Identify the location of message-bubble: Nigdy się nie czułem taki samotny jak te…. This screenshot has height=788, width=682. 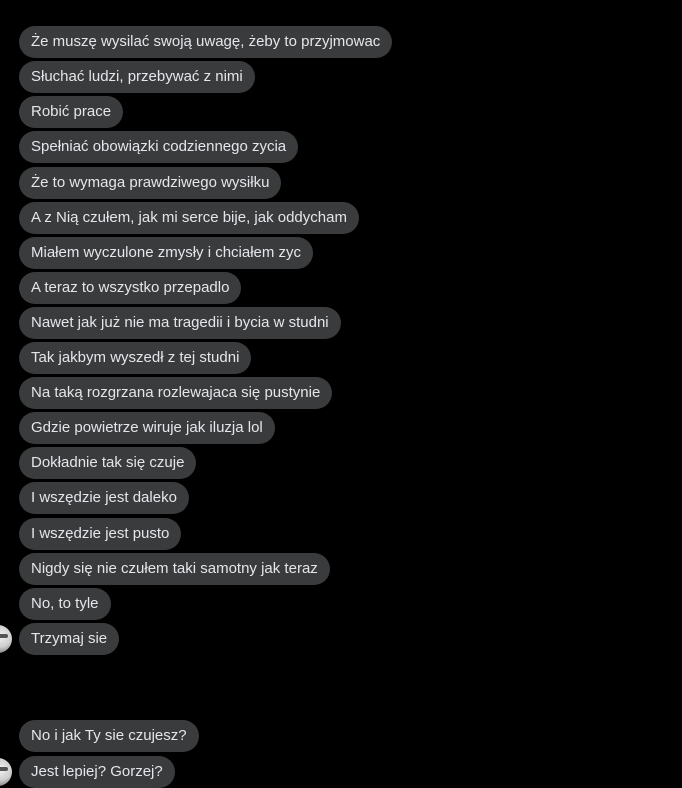
(174, 569).